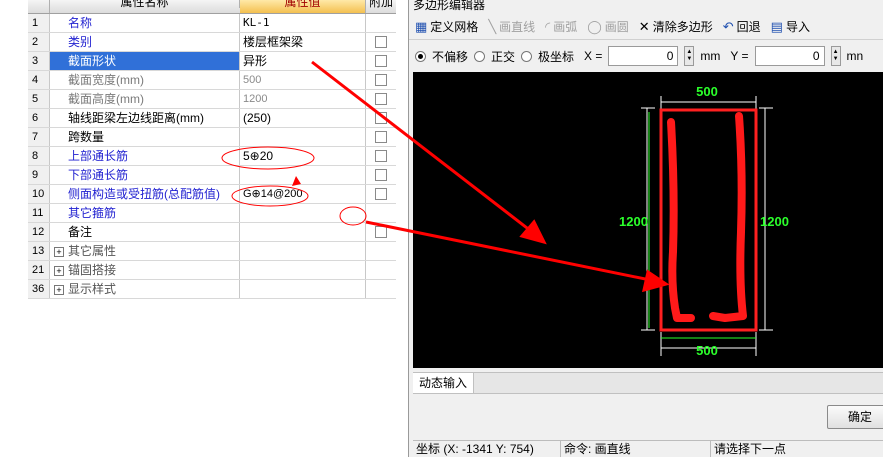 This screenshot has height=457, width=883. Describe the element at coordinates (750, 449) in the screenshot. I see `status-prompt: 请选择下一点` at that location.